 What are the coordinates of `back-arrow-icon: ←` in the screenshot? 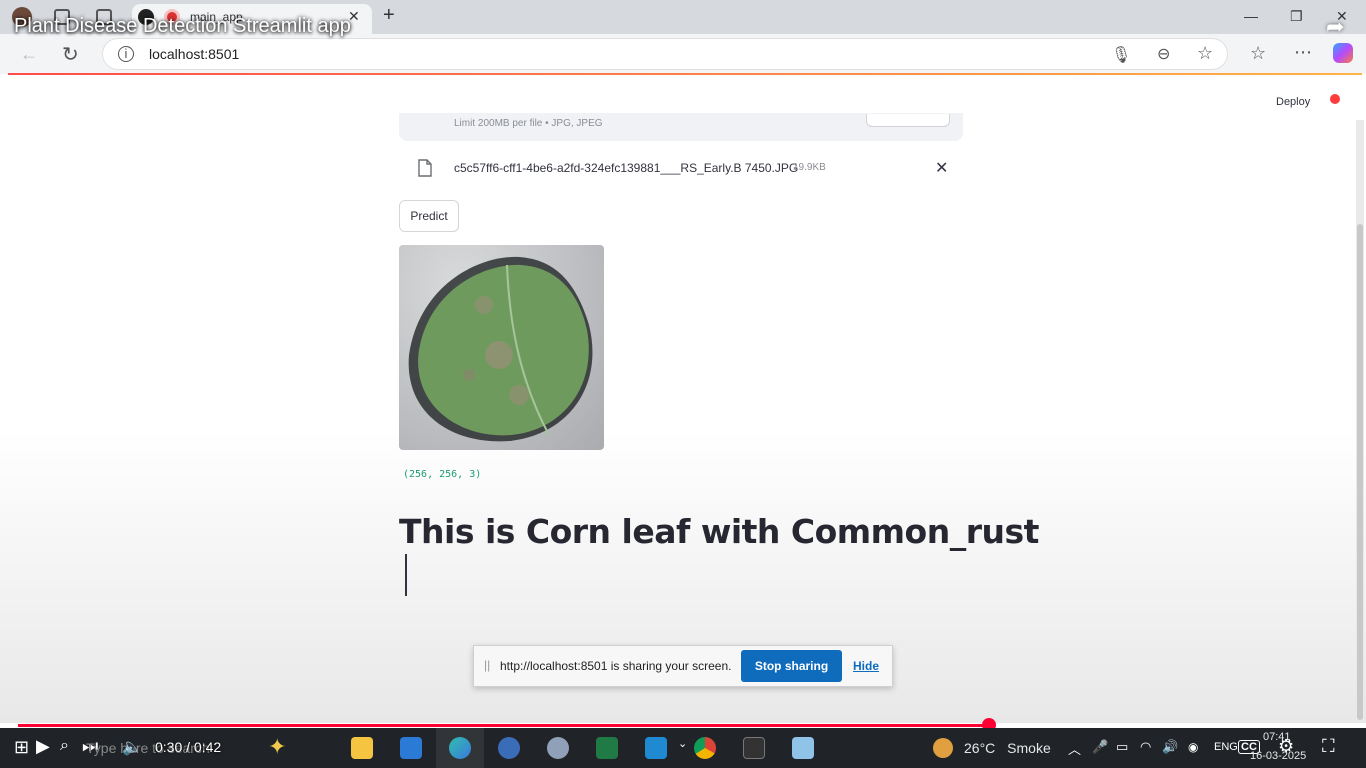 It's located at (29, 54).